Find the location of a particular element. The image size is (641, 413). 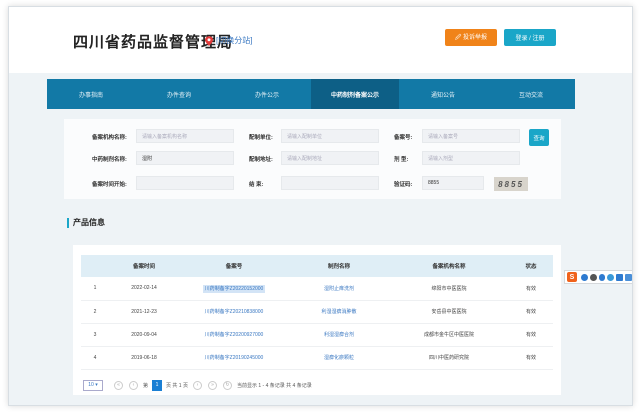

form-input: 请输入剂型 is located at coordinates (471, 158).